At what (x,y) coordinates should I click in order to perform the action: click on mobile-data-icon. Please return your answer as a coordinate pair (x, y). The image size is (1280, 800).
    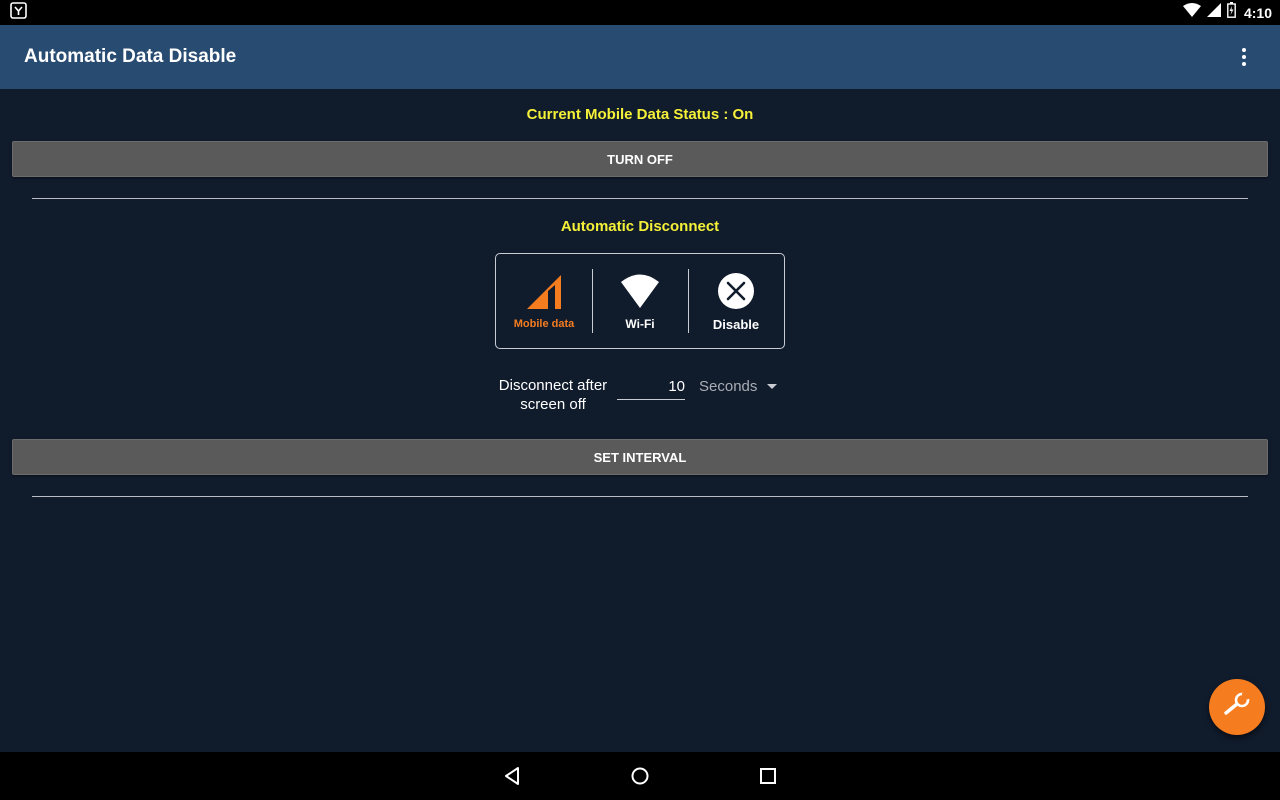
    Looking at the image, I should click on (544, 292).